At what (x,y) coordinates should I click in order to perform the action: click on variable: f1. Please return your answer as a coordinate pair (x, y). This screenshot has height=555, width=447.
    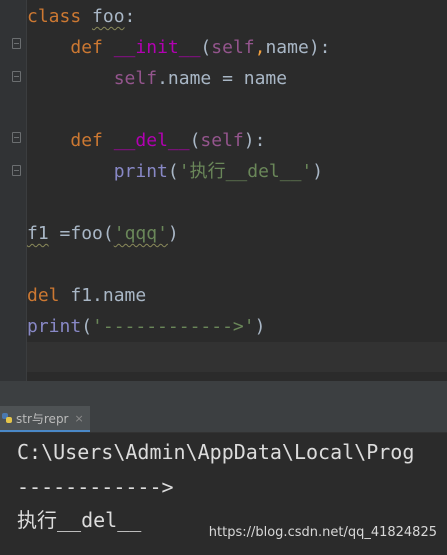
    Looking at the image, I should click on (38, 233).